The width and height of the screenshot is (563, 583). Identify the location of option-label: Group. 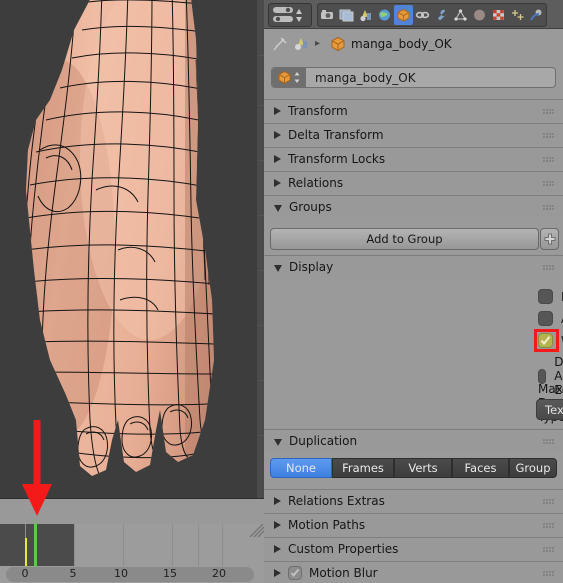
(533, 468).